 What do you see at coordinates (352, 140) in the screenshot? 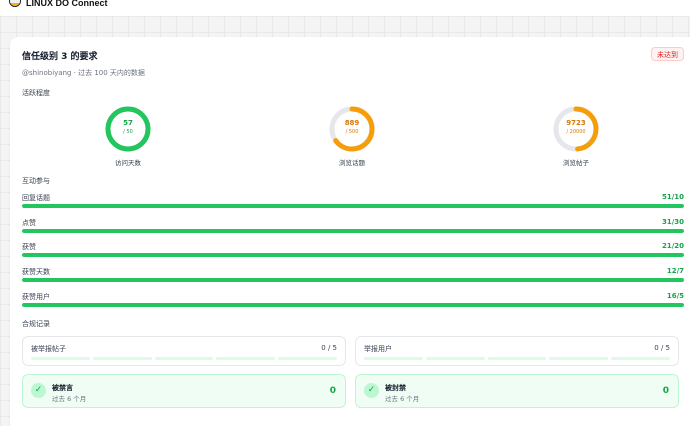
I see `ring-topics-viewed: 889 / 500 浏览话题` at bounding box center [352, 140].